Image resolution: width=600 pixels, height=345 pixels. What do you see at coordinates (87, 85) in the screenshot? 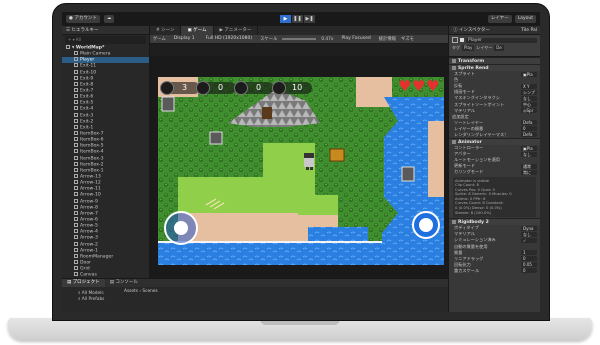
I see `hierarchy-item-label: Exit-8` at bounding box center [87, 85].